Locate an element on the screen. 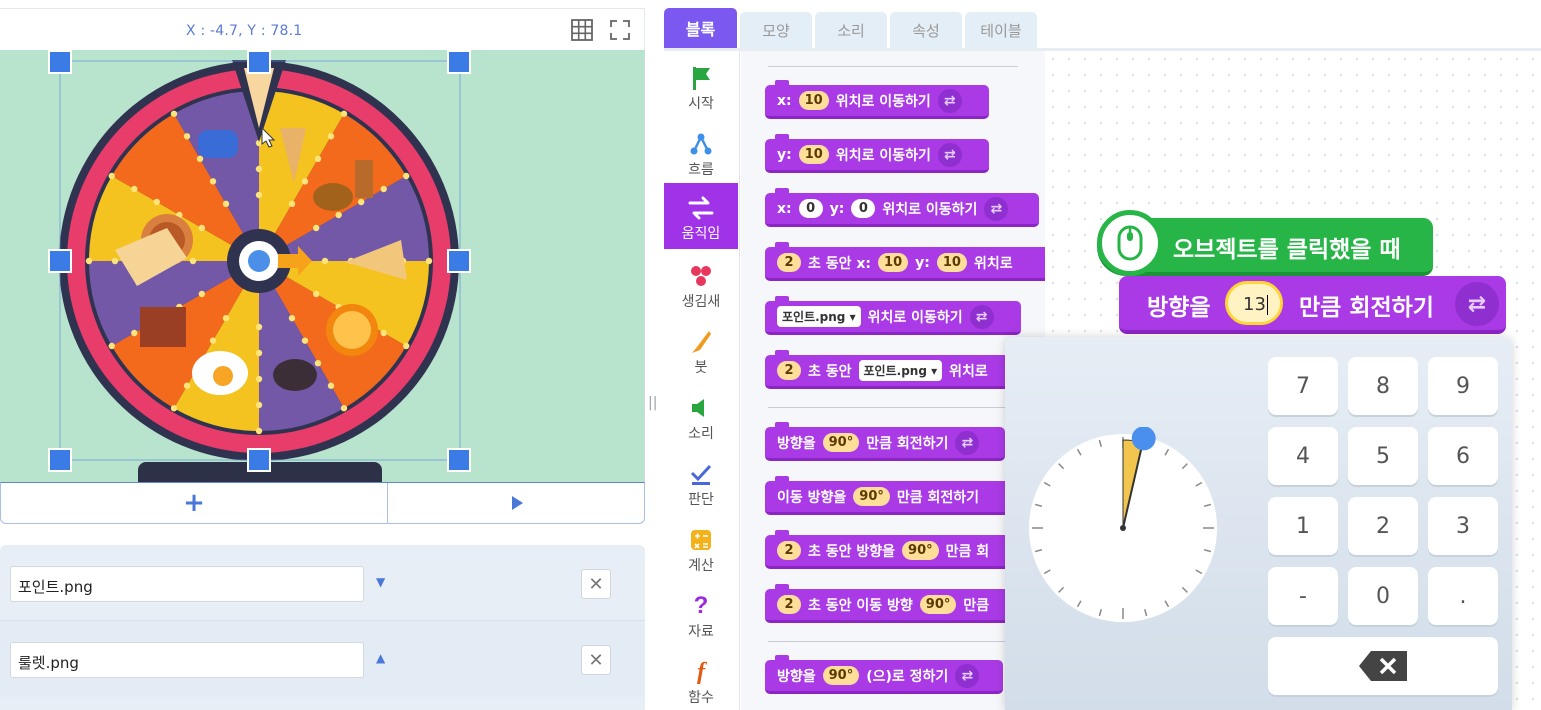 Image resolution: width=1541 pixels, height=710 pixels. stage-toolbar: X : -4.7, Y : 78.1 is located at coordinates (322, 29).